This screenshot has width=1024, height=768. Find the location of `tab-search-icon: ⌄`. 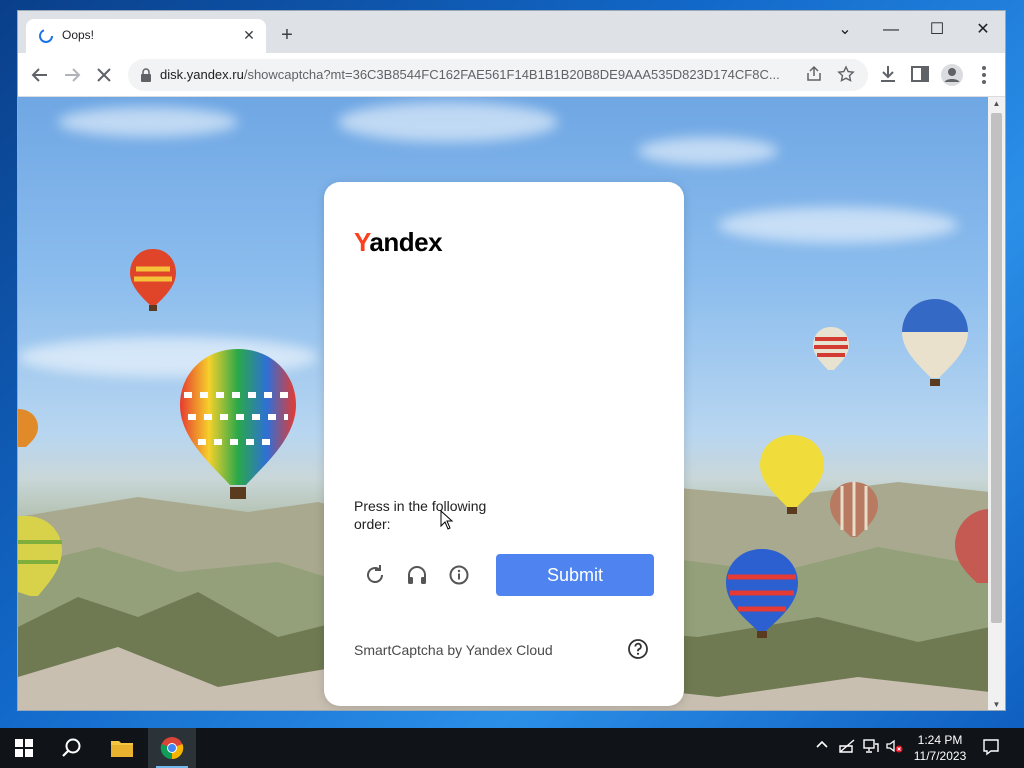

tab-search-icon: ⌄ is located at coordinates (845, 30).